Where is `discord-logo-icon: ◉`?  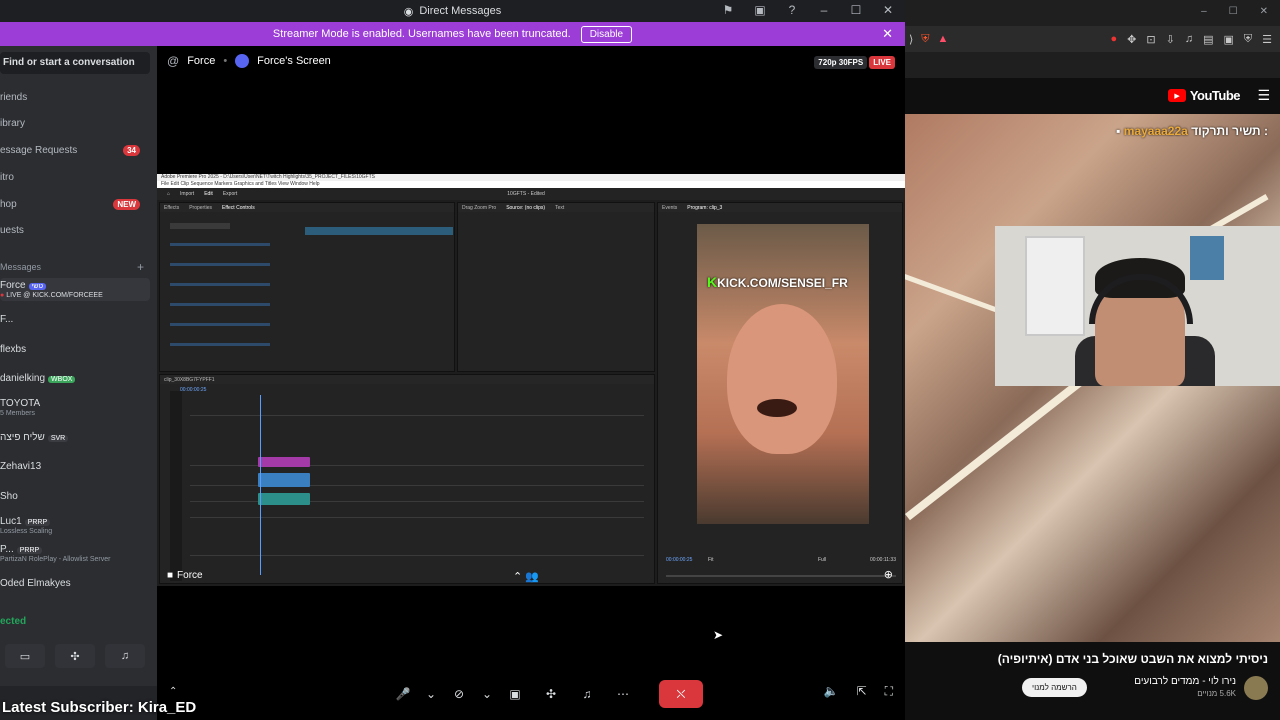
discord-logo-icon: ◉ is located at coordinates (408, 11).